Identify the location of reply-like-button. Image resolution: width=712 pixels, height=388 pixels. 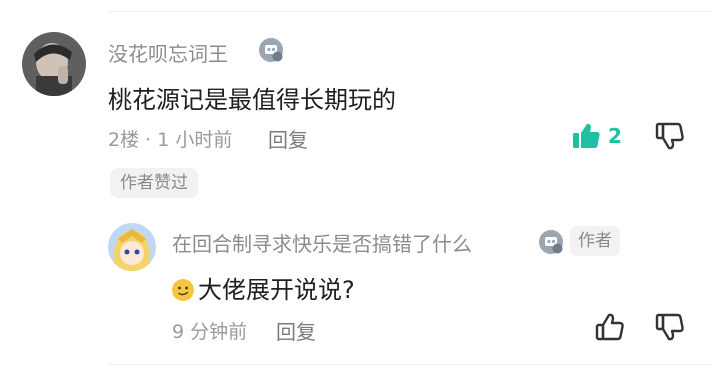
(610, 327).